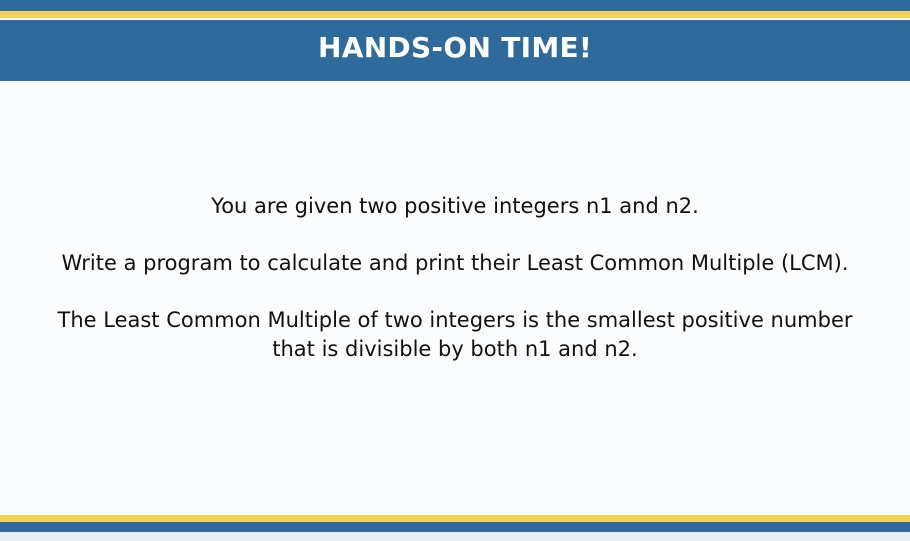 This screenshot has width=910, height=541. I want to click on bottom-light-strip, so click(455, 536).